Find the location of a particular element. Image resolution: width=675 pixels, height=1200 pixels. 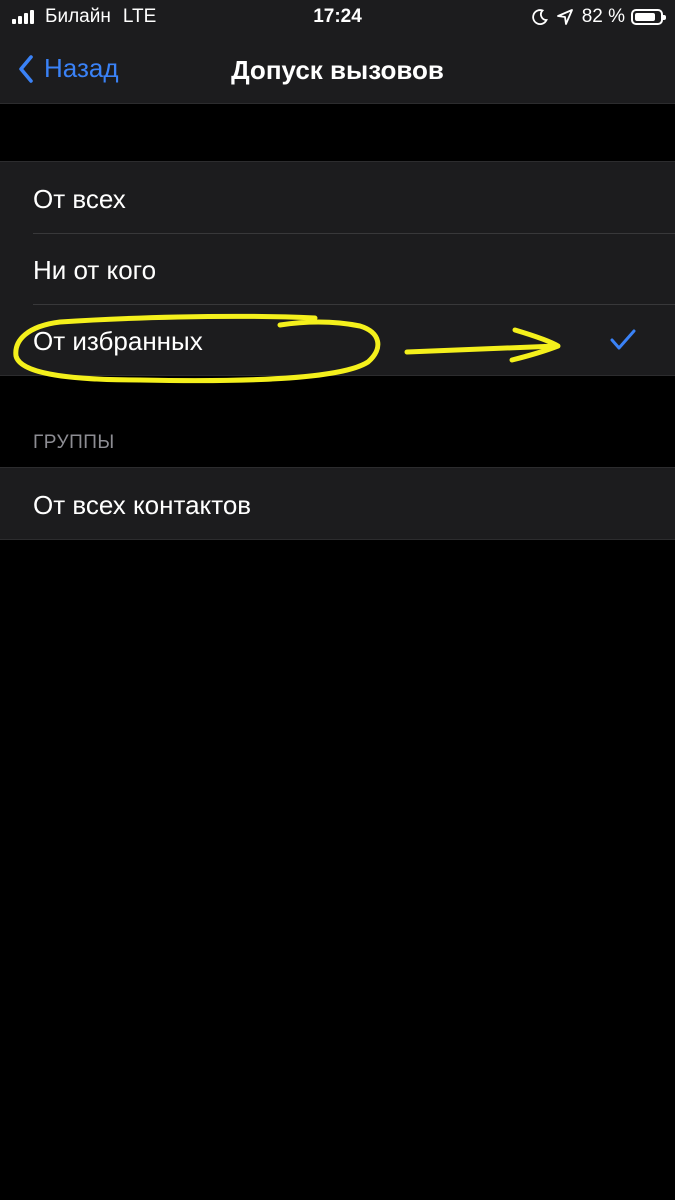

battery-percent: 82 % is located at coordinates (603, 16).